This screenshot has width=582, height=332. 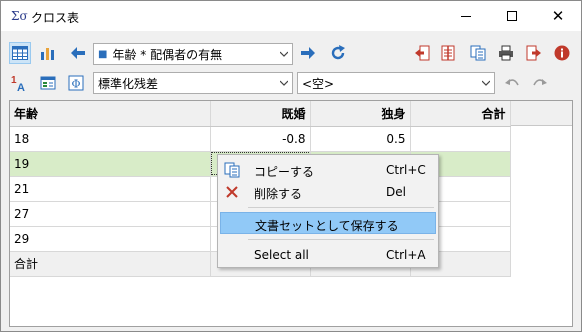 I want to click on menu-item-label: 削除する, so click(x=278, y=194).